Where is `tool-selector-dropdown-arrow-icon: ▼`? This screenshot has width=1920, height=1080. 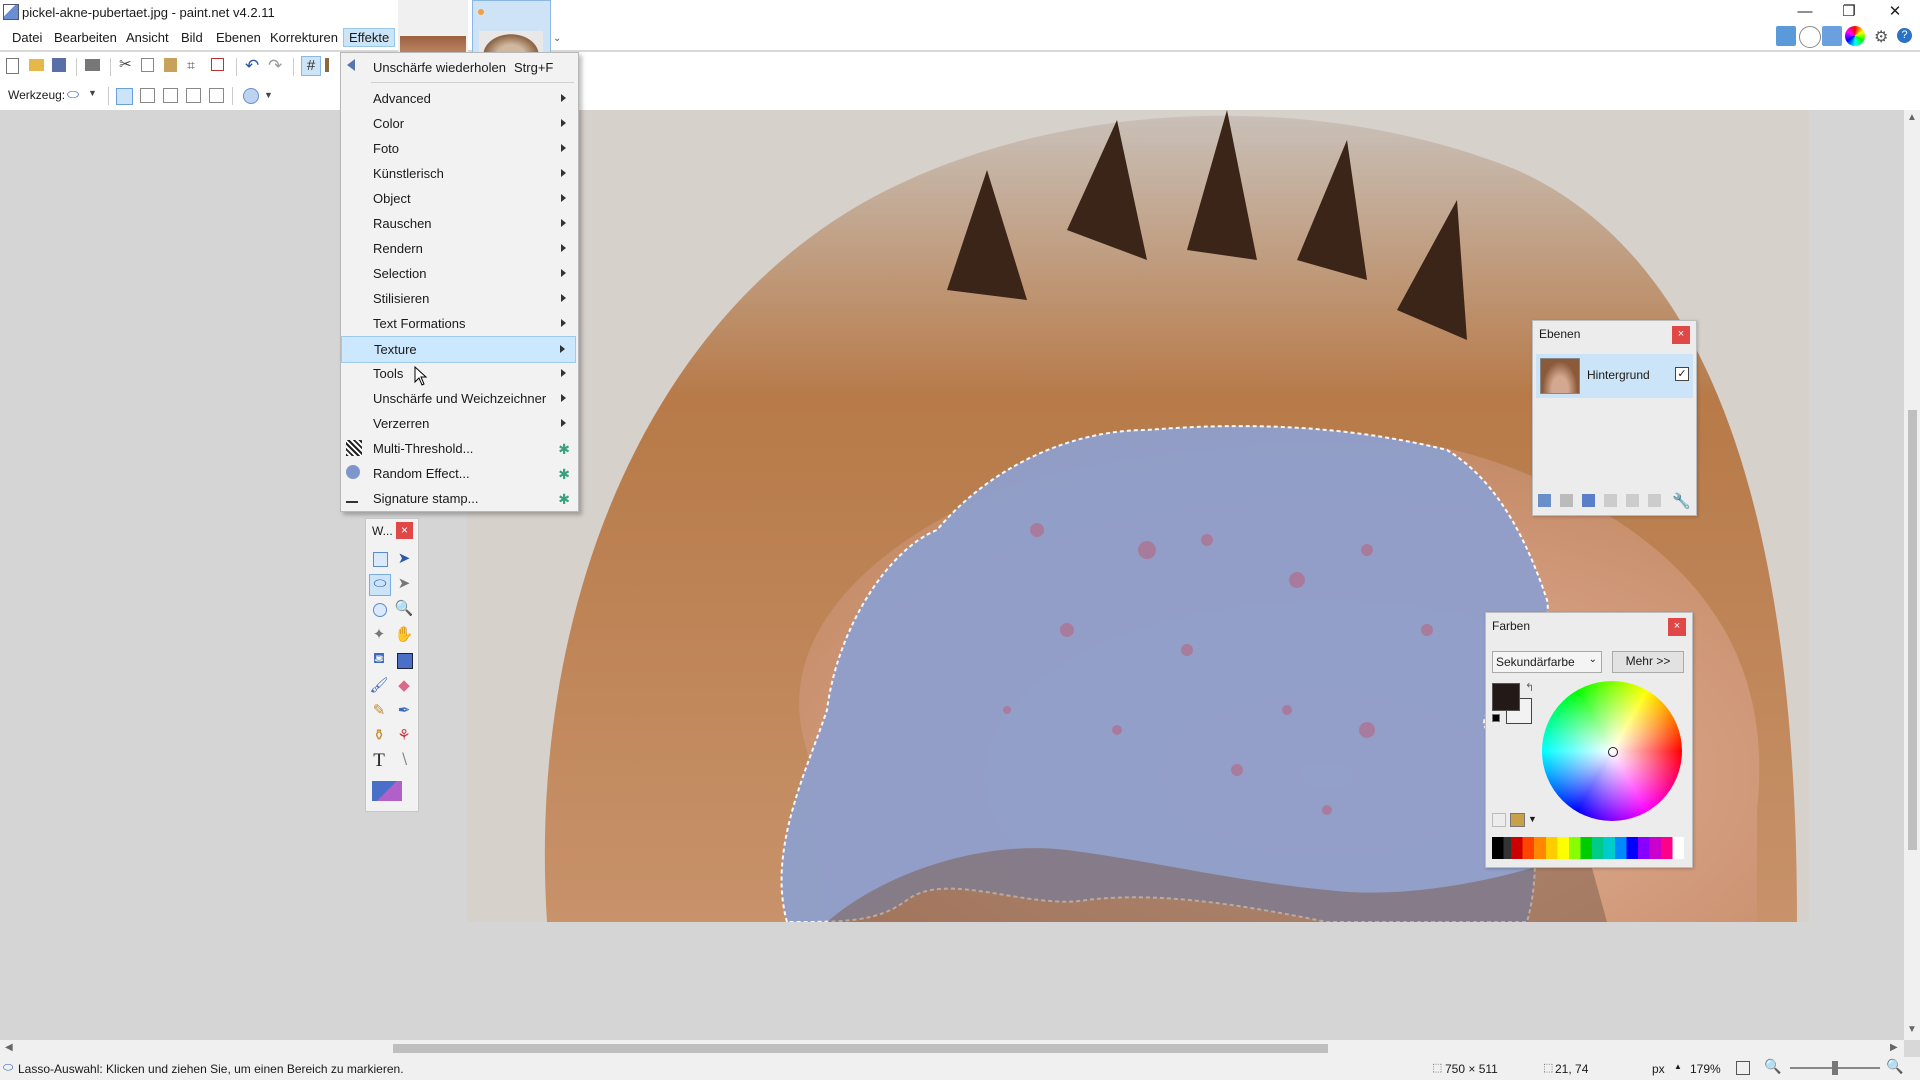
tool-selector-dropdown-arrow-icon: ▼ is located at coordinates (92, 93).